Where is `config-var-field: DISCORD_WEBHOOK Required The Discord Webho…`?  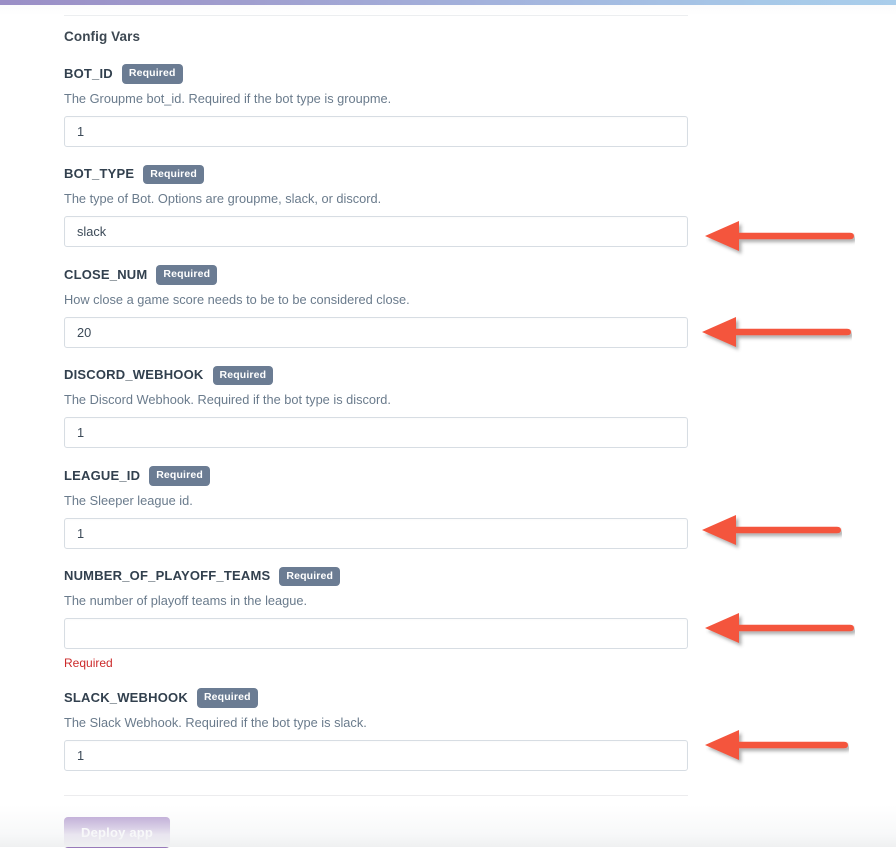 config-var-field: DISCORD_WEBHOOK Required The Discord Webho… is located at coordinates (376, 406).